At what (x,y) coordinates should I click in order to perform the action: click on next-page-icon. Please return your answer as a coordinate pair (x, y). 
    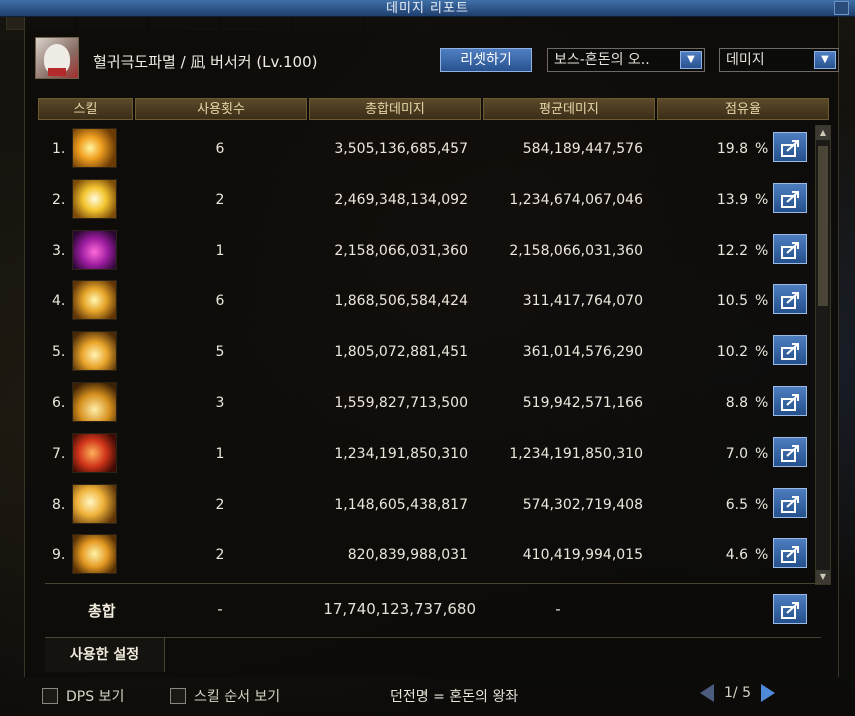
    Looking at the image, I should click on (767, 693).